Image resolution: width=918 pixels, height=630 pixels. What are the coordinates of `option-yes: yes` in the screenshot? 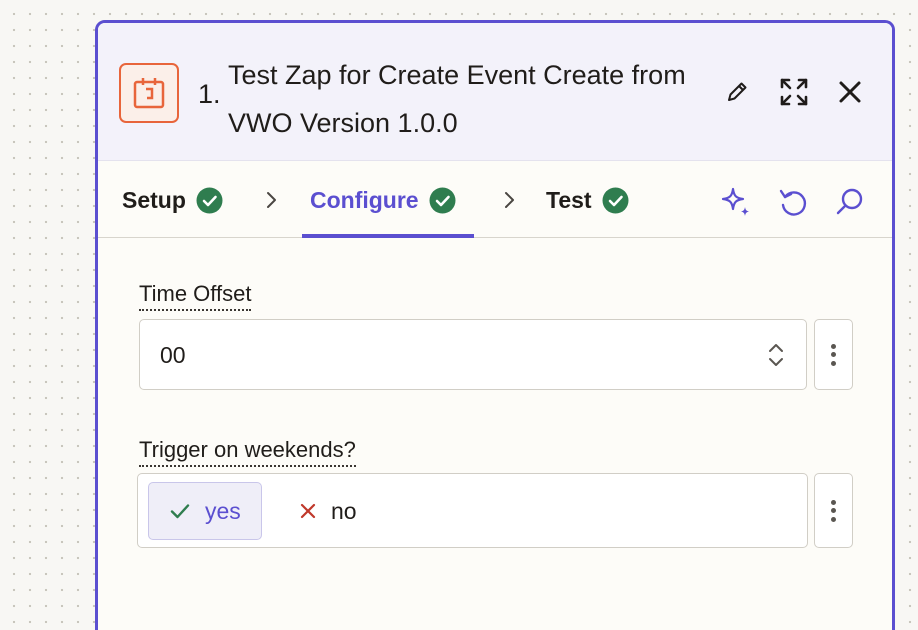 It's located at (205, 511).